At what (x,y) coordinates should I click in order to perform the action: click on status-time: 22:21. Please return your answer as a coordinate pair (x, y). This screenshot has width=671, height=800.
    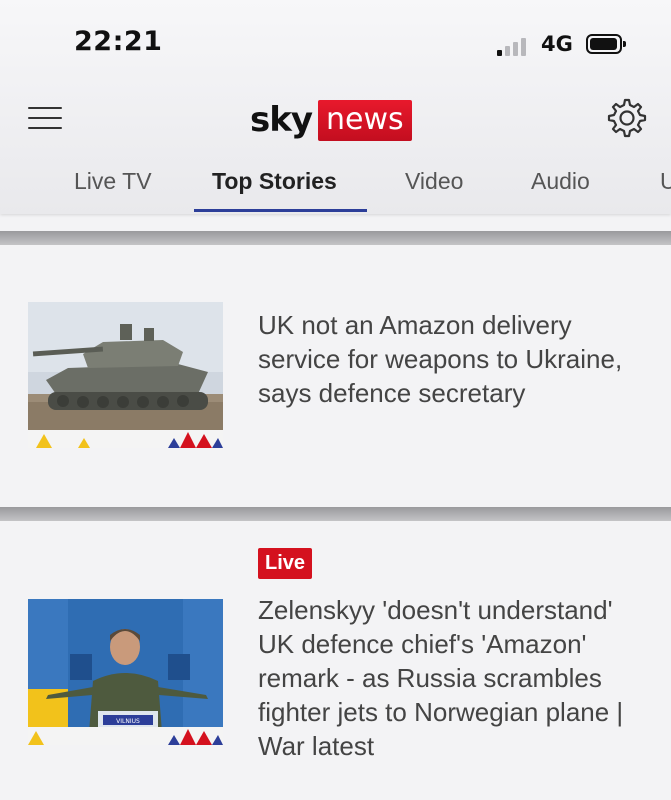
    Looking at the image, I should click on (118, 41).